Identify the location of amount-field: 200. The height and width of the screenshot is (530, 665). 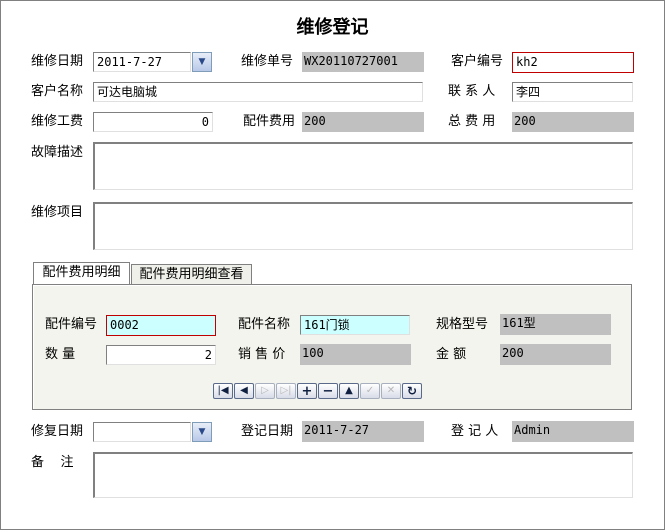
(555, 354).